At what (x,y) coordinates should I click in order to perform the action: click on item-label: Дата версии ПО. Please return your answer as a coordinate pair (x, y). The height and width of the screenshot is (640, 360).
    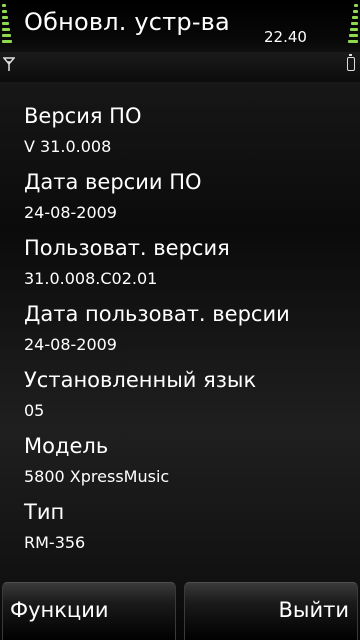
    Looking at the image, I should click on (113, 182).